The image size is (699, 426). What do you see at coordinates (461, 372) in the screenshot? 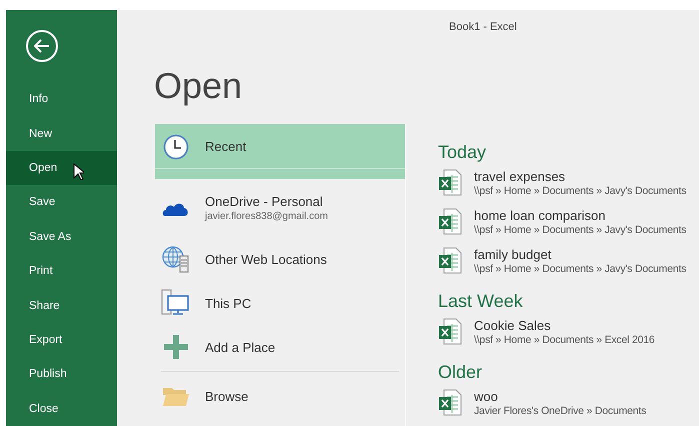
I see `group-heading: Older` at bounding box center [461, 372].